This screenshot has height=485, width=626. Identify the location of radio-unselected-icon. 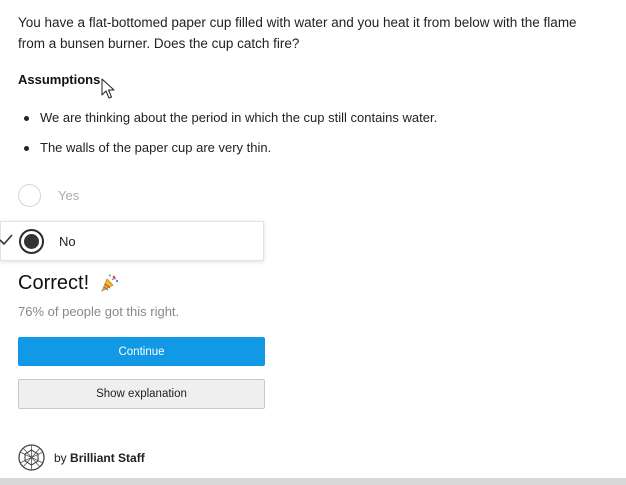
(29, 195).